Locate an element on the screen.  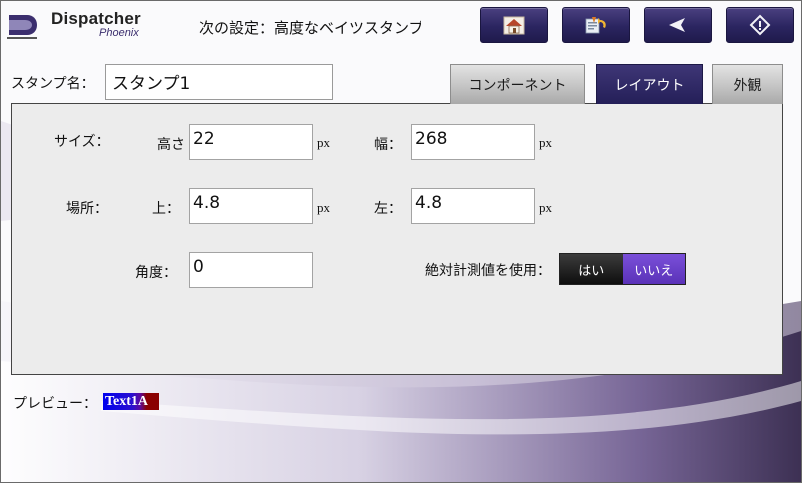
toggle-yes-button: はい is located at coordinates (591, 269).